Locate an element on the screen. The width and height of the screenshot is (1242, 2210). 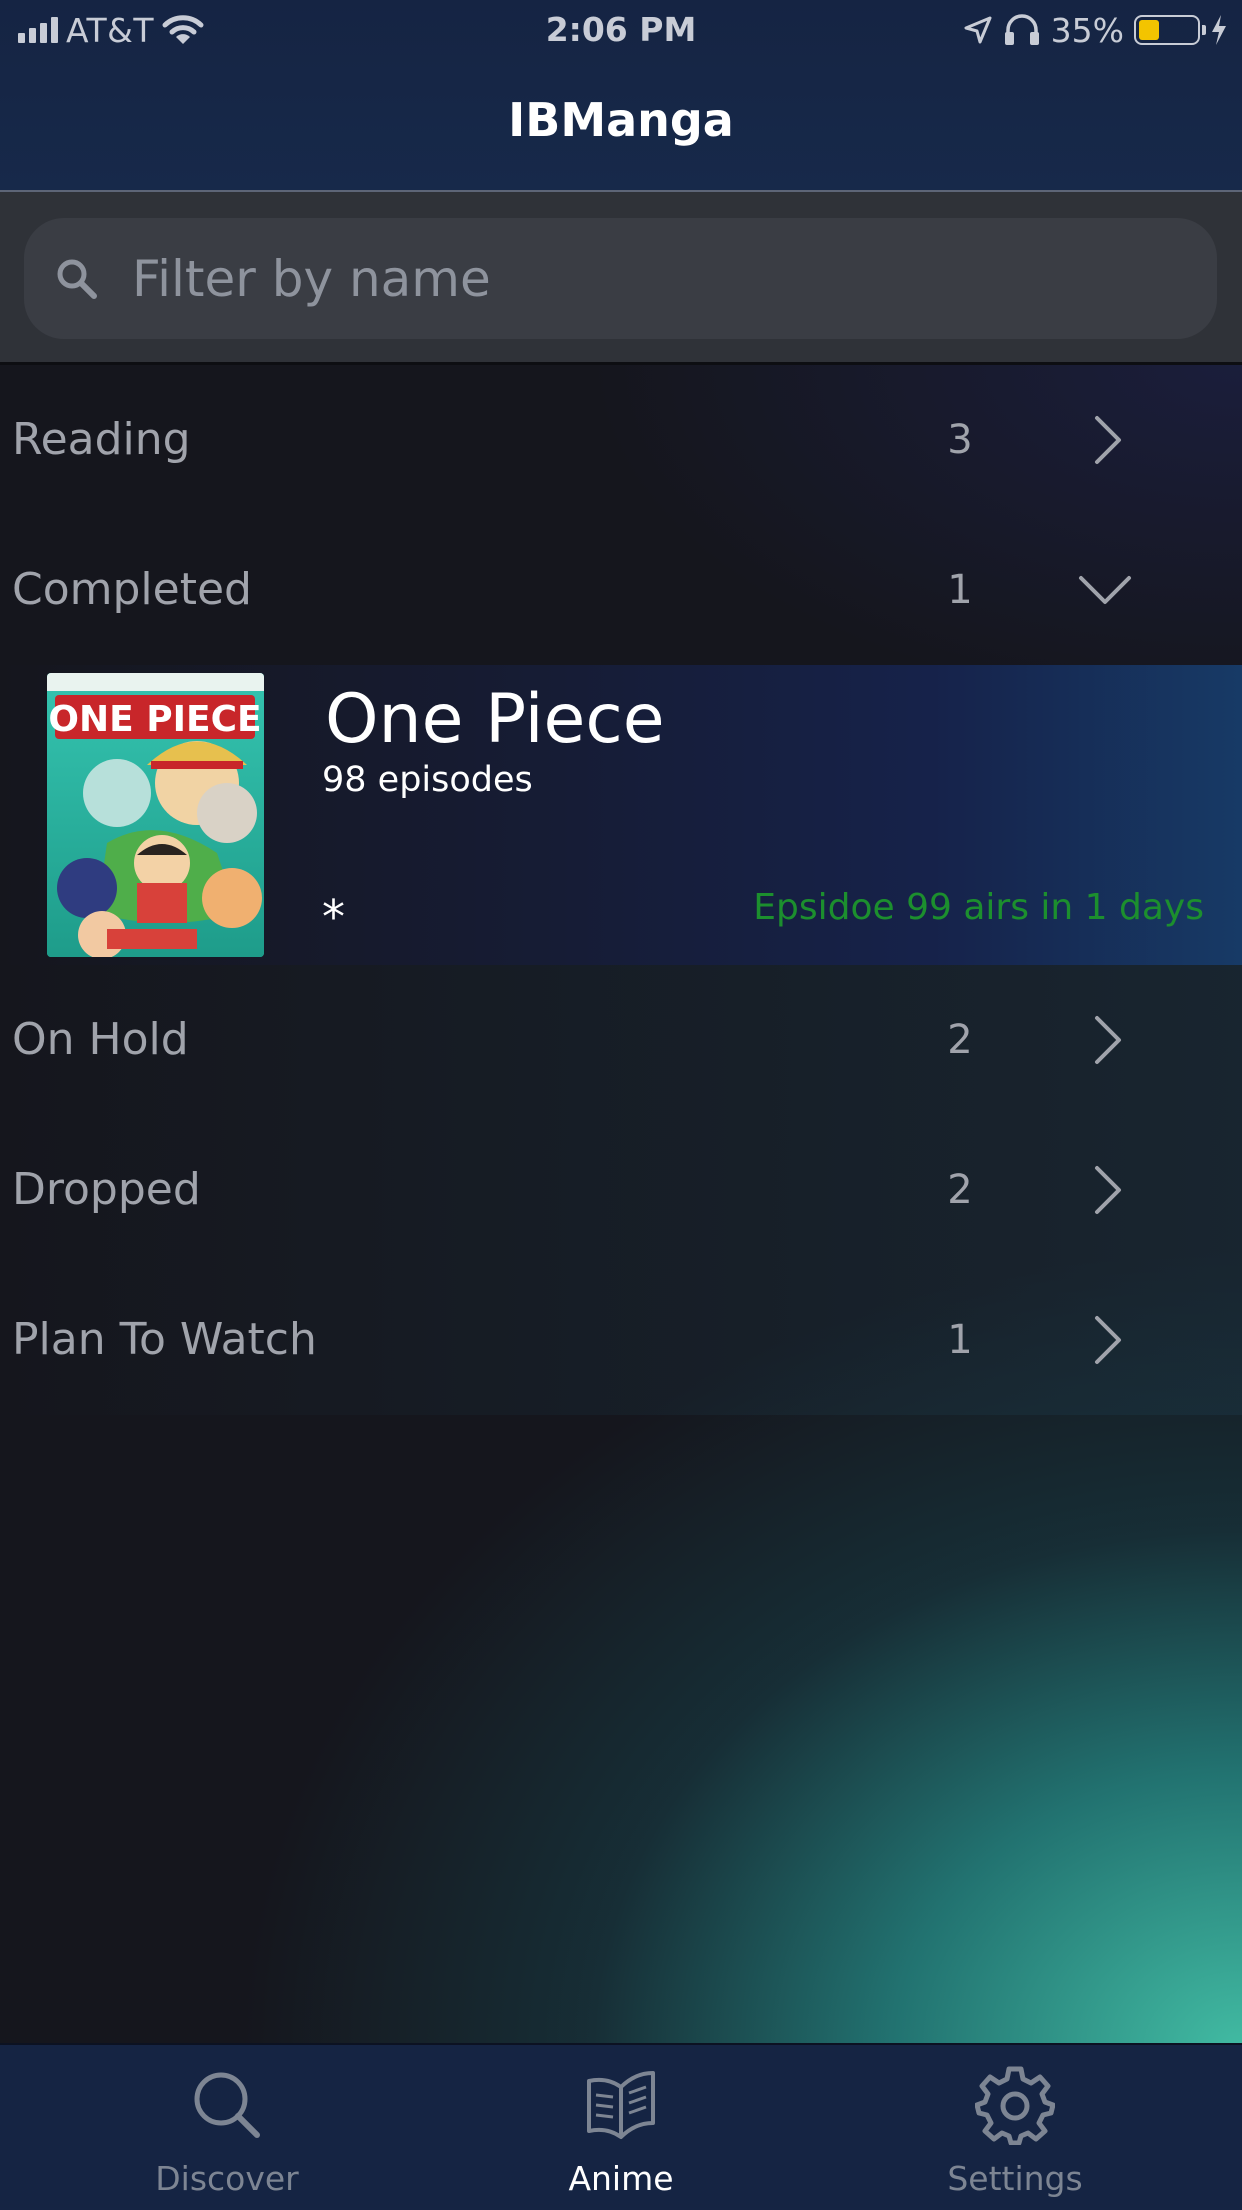
cover-art: ONE PIECE is located at coordinates (155, 815).